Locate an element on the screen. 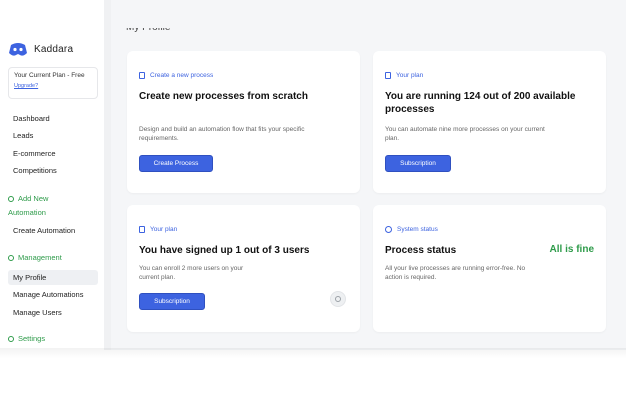  create-process-button: Create Process is located at coordinates (176, 163).